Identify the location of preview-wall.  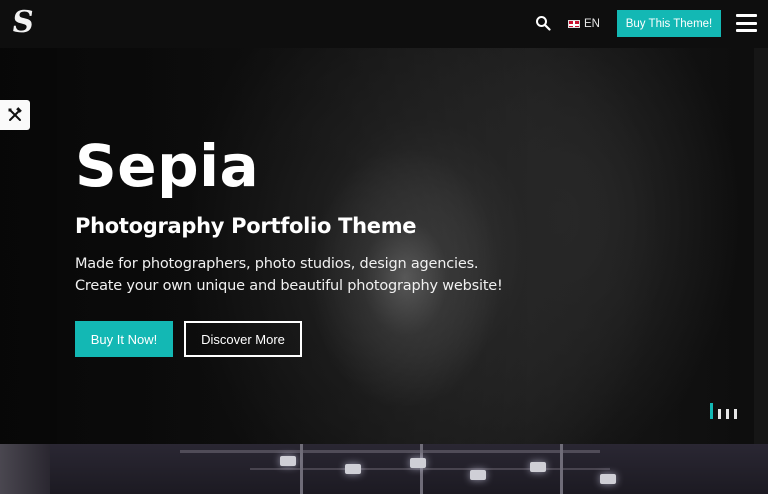
(25, 469).